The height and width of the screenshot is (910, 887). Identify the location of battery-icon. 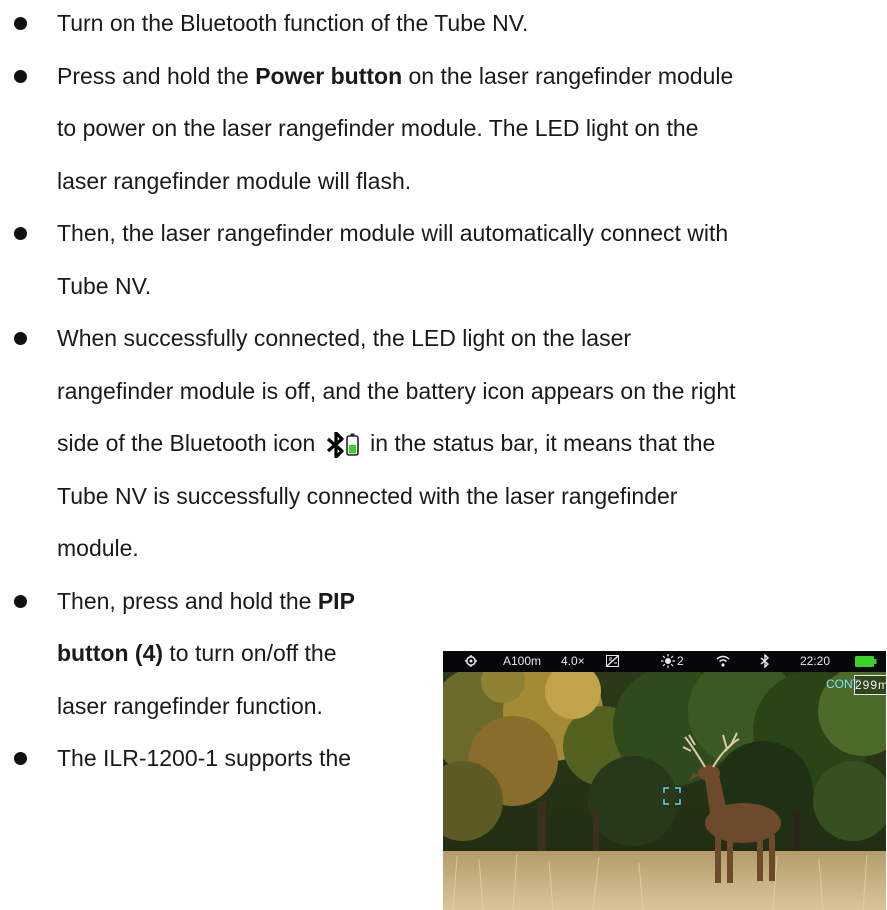
(866, 661).